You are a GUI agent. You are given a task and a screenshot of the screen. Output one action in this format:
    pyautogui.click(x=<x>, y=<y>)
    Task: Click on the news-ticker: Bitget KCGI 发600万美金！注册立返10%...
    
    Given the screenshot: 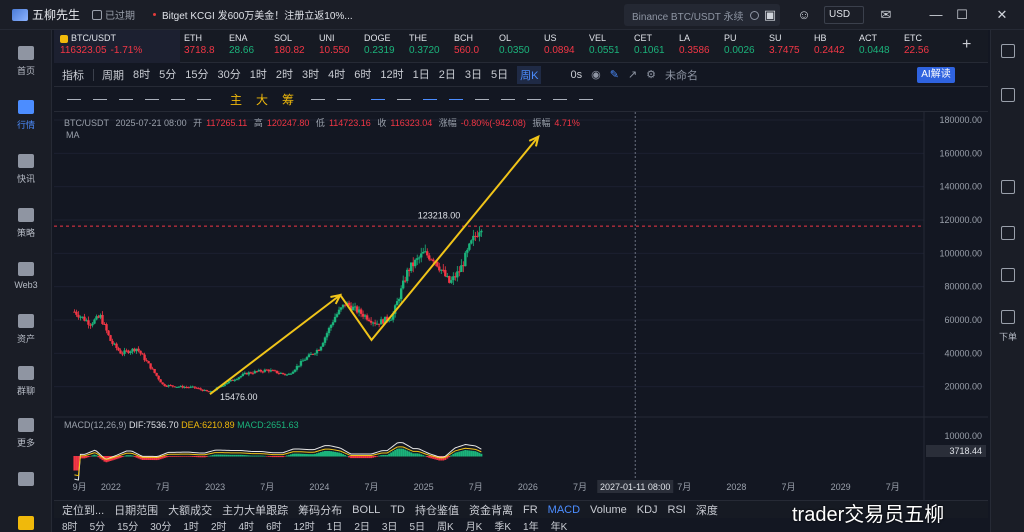 What is the action you would take?
    pyautogui.click(x=253, y=14)
    